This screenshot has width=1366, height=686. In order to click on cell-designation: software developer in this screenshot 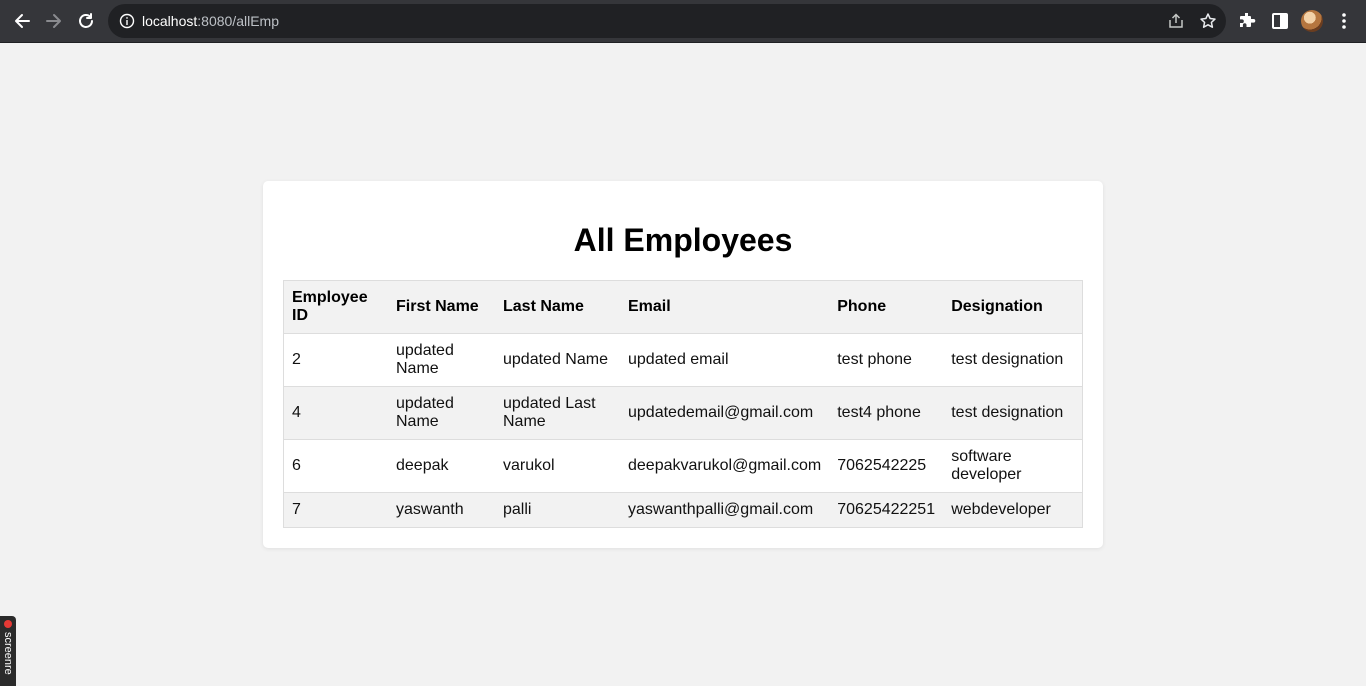, I will do `click(1013, 466)`.